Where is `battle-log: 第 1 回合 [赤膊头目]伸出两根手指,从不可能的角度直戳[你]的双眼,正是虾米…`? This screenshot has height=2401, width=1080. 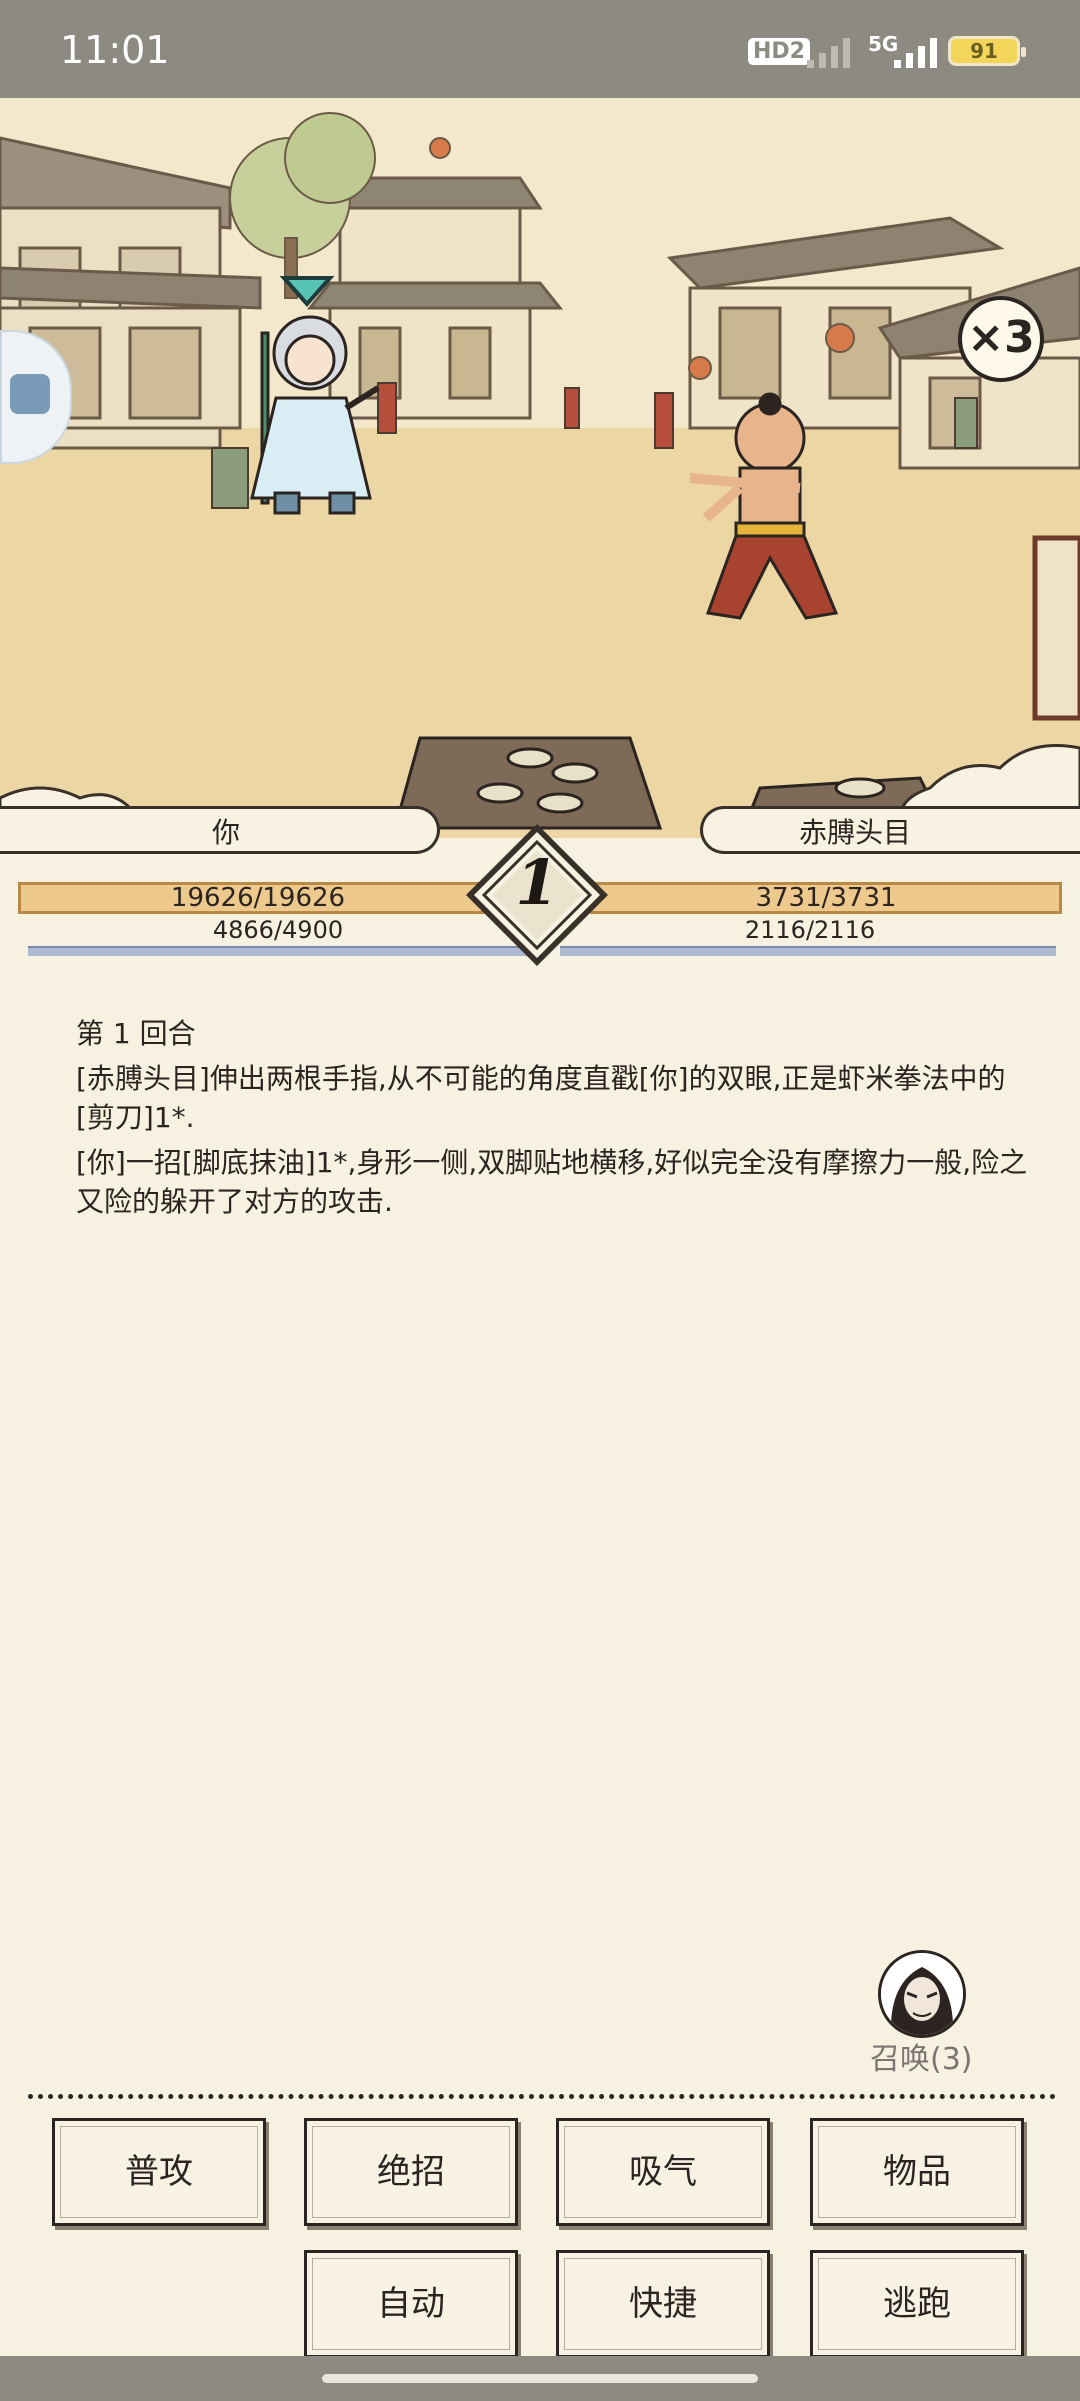 battle-log: 第 1 回合 [赤膊头目]伸出两根手指,从不可能的角度直戳[你]的双眼,正是虾米… is located at coordinates (556, 1120).